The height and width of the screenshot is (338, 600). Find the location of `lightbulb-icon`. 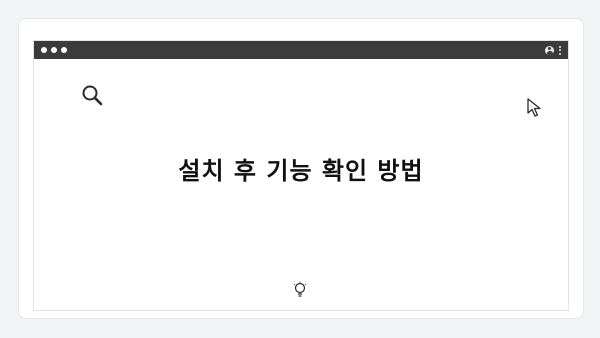

lightbulb-icon is located at coordinates (300, 289).